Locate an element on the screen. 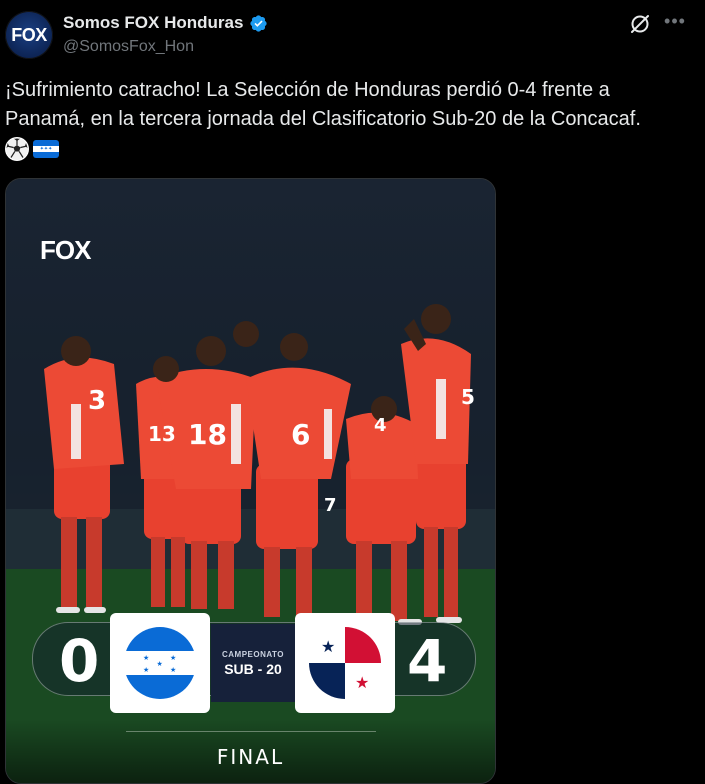 Image resolution: width=705 pixels, height=784 pixels. honduras-flag-icon: ★ ★ ★ ★ ★ is located at coordinates (160, 663).